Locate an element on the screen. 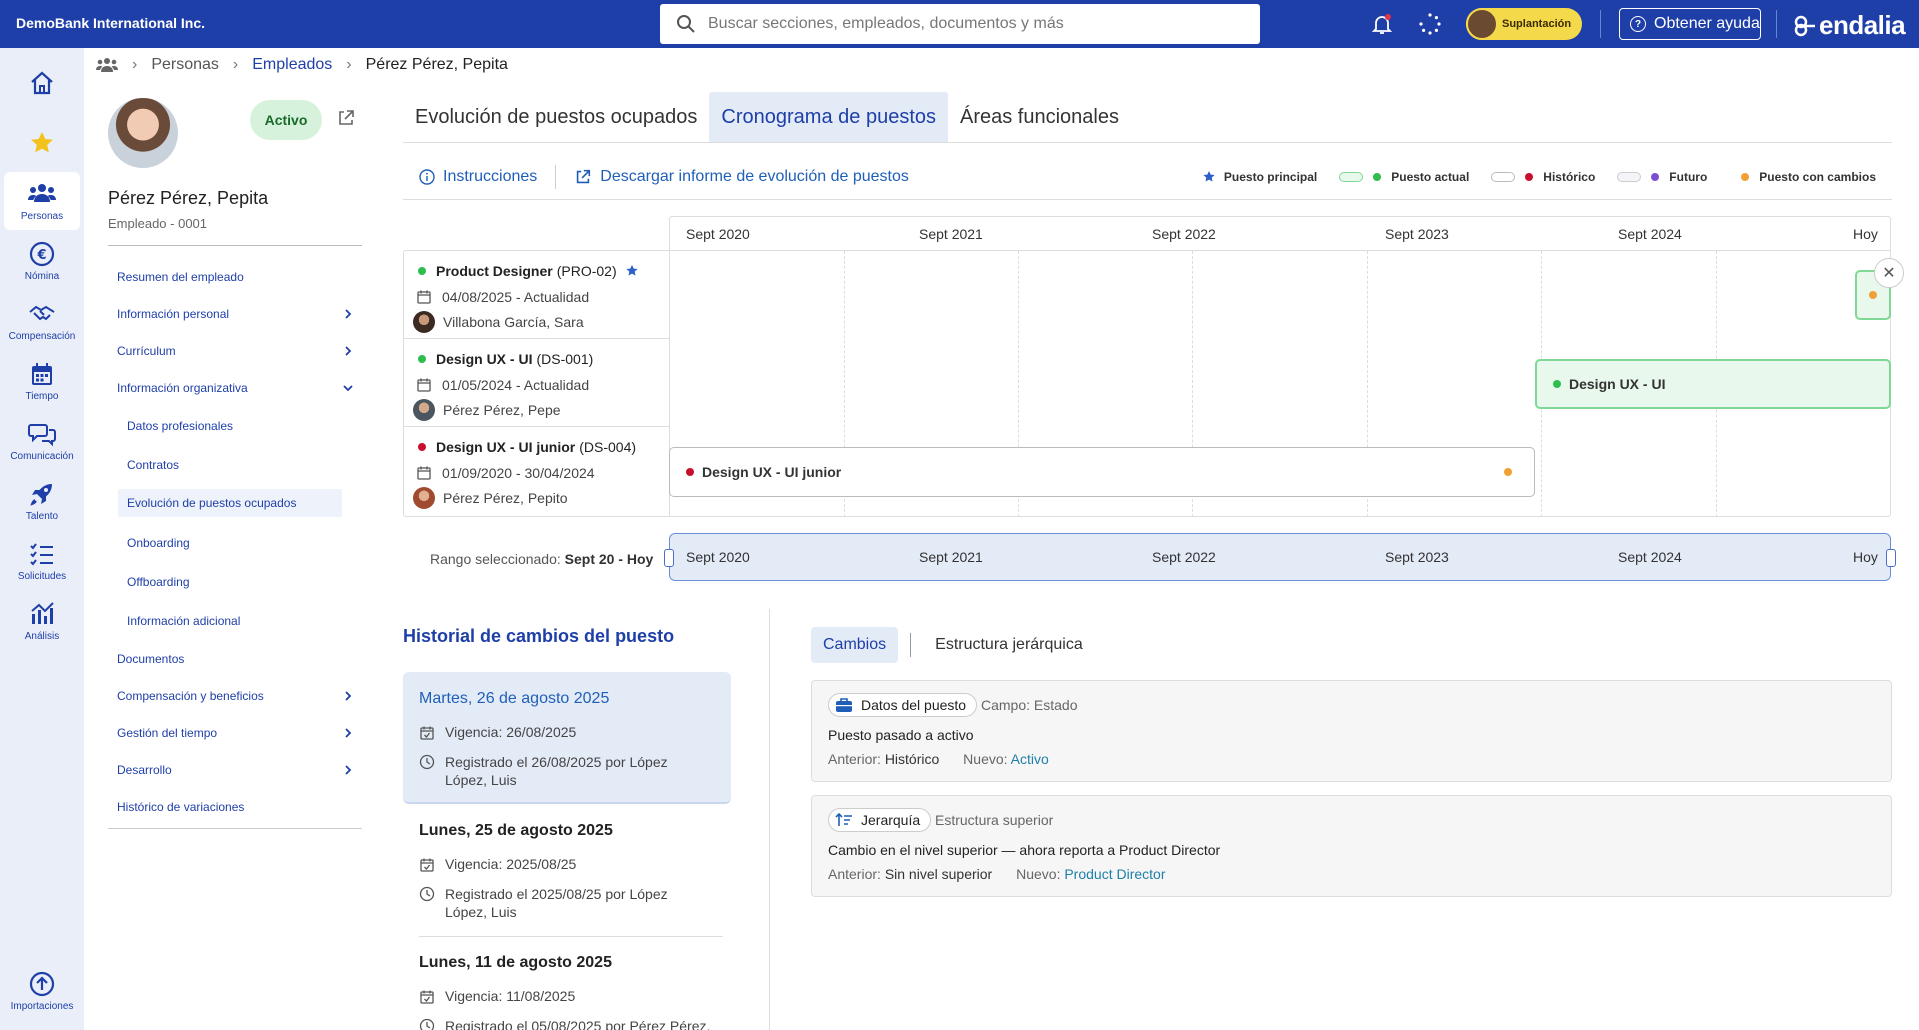 This screenshot has width=1919, height=1030. menu-historico-variaciones: Histórico de variaciones is located at coordinates (235, 806).